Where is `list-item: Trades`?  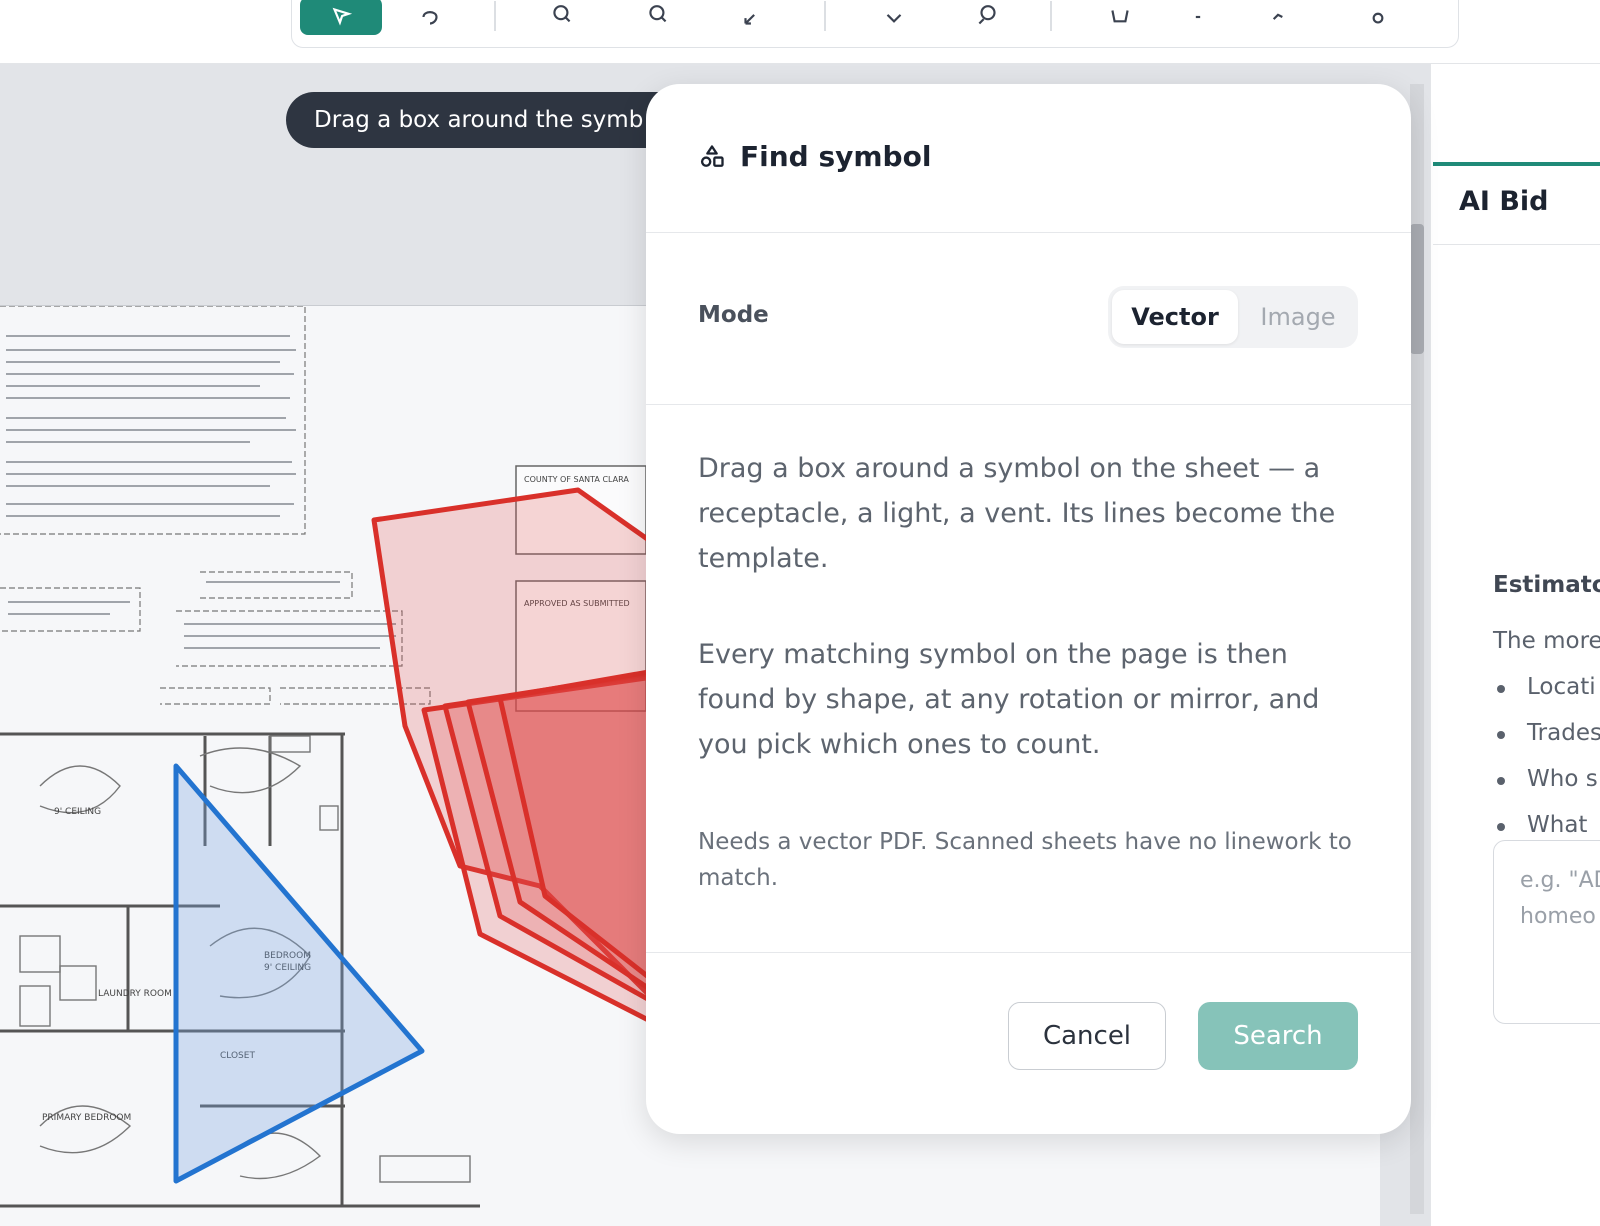 list-item: Trades is located at coordinates (1546, 741).